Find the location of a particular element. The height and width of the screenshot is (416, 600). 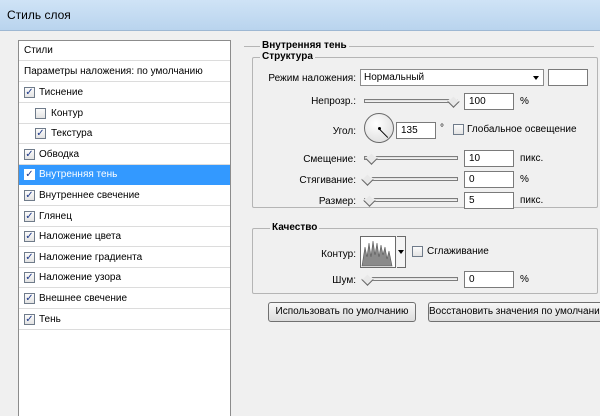

style-item-label: Наложение градиента is located at coordinates (91, 257).